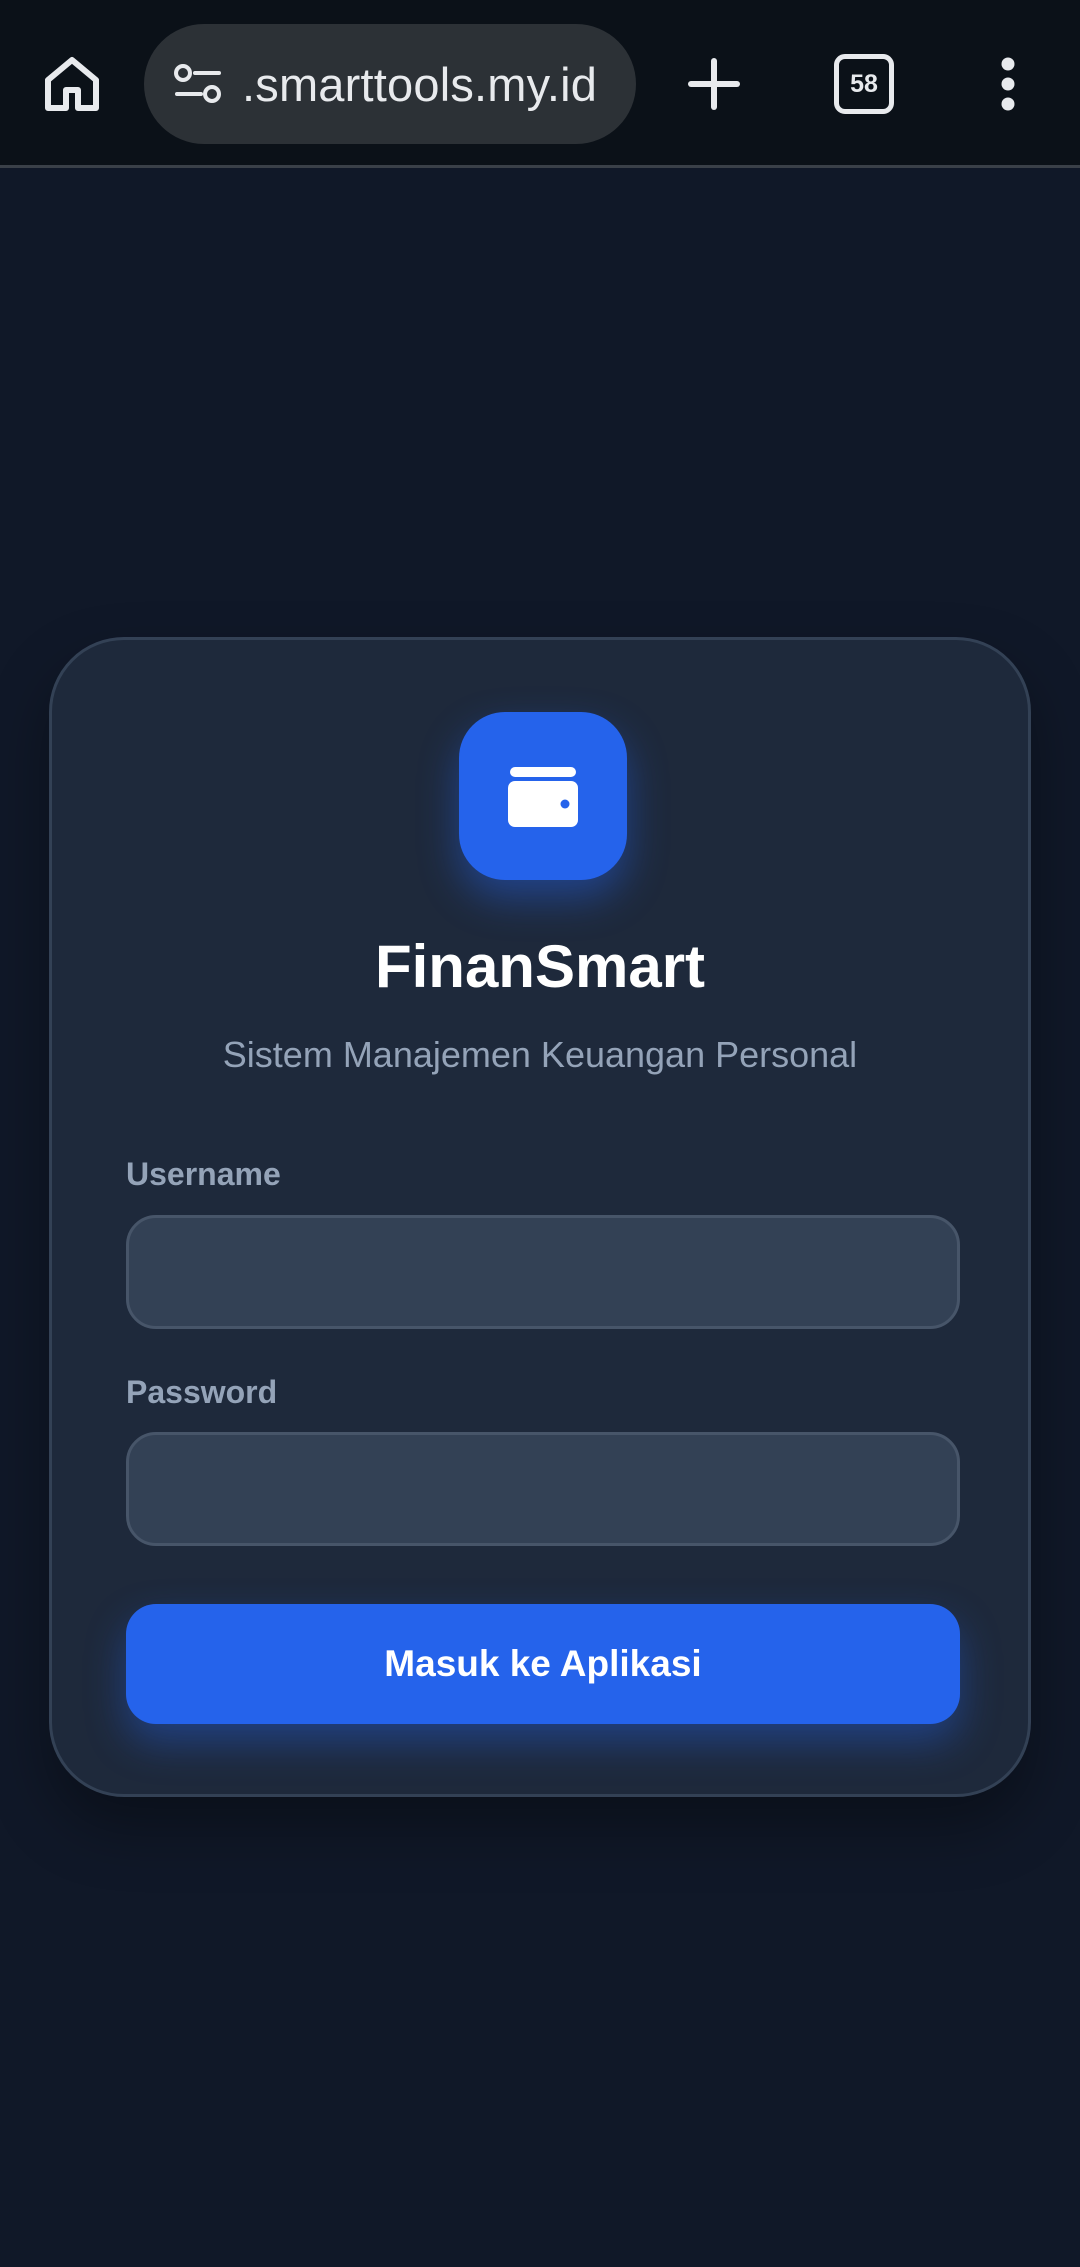  Describe the element at coordinates (543, 1489) in the screenshot. I see `password-input` at that location.